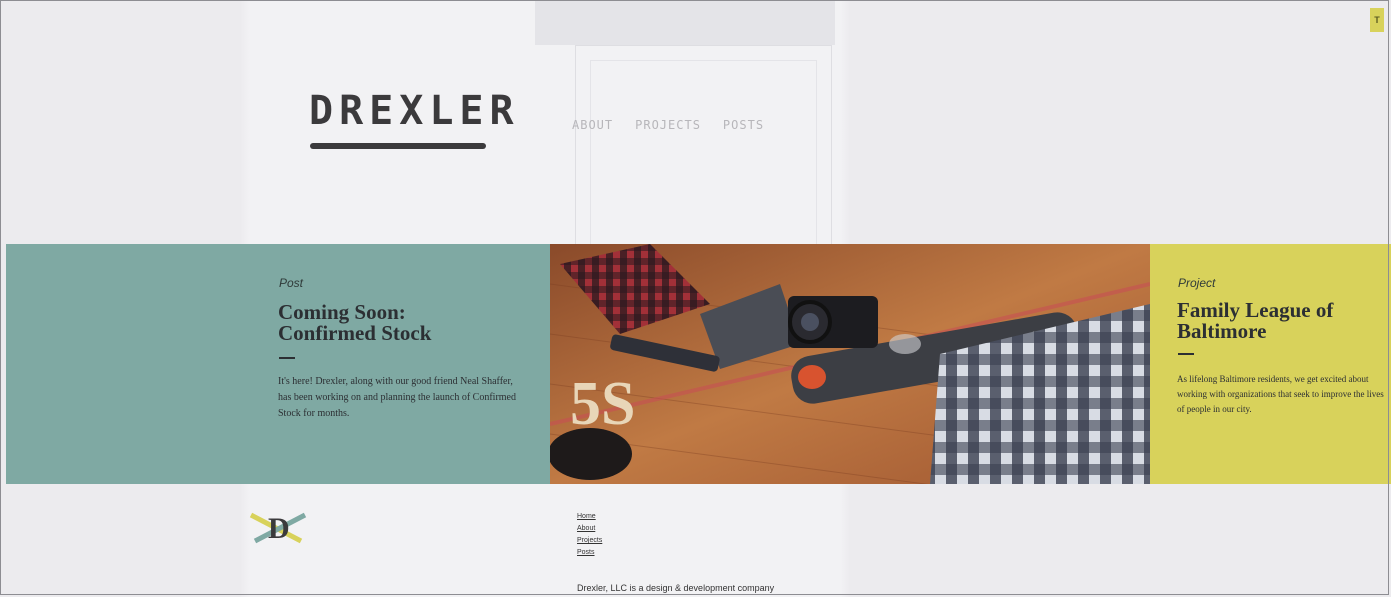  What do you see at coordinates (589, 553) in the screenshot?
I see `footer-link-posts: Posts` at bounding box center [589, 553].